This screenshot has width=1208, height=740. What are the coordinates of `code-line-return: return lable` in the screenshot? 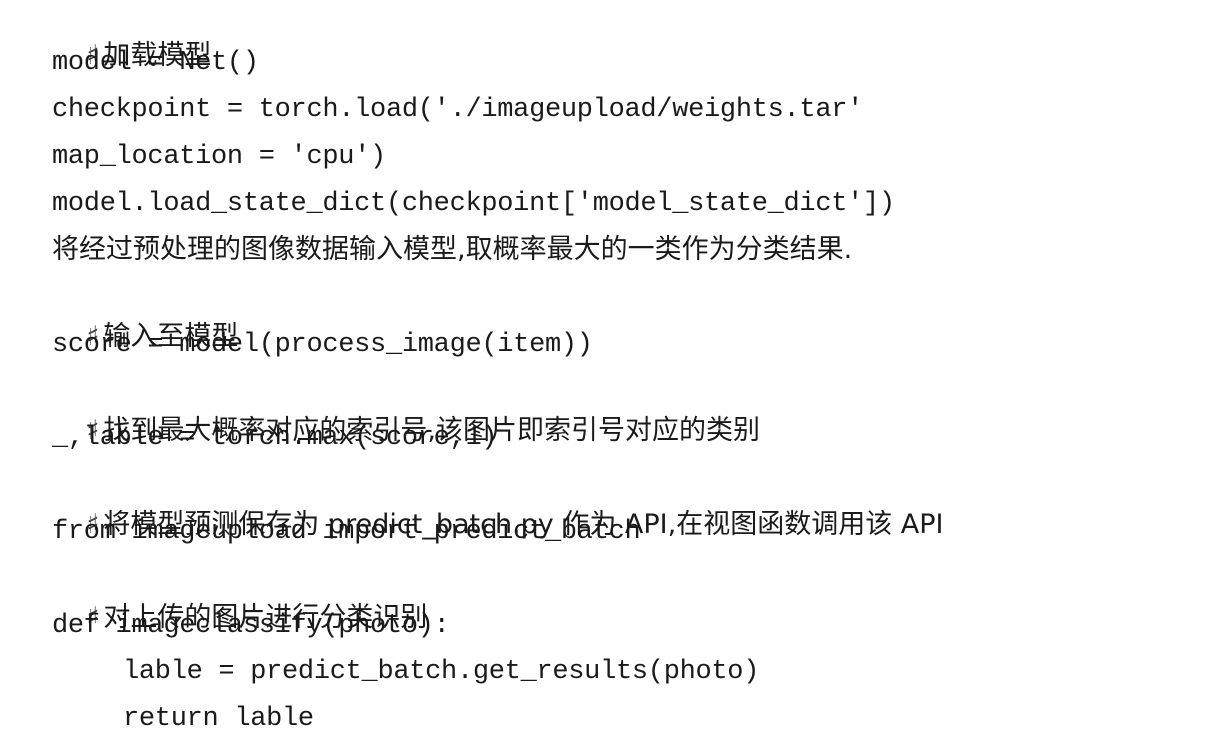 It's located at (218, 719).